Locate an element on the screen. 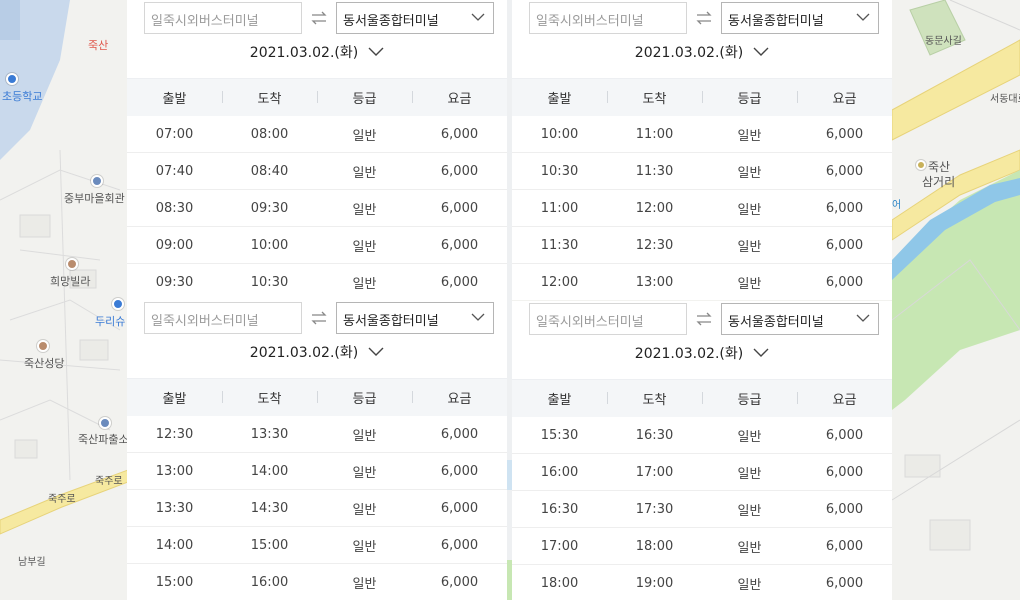 This screenshot has width=1020, height=600. table-row: 13:30 14:30 일반 6,000 is located at coordinates (317, 508).